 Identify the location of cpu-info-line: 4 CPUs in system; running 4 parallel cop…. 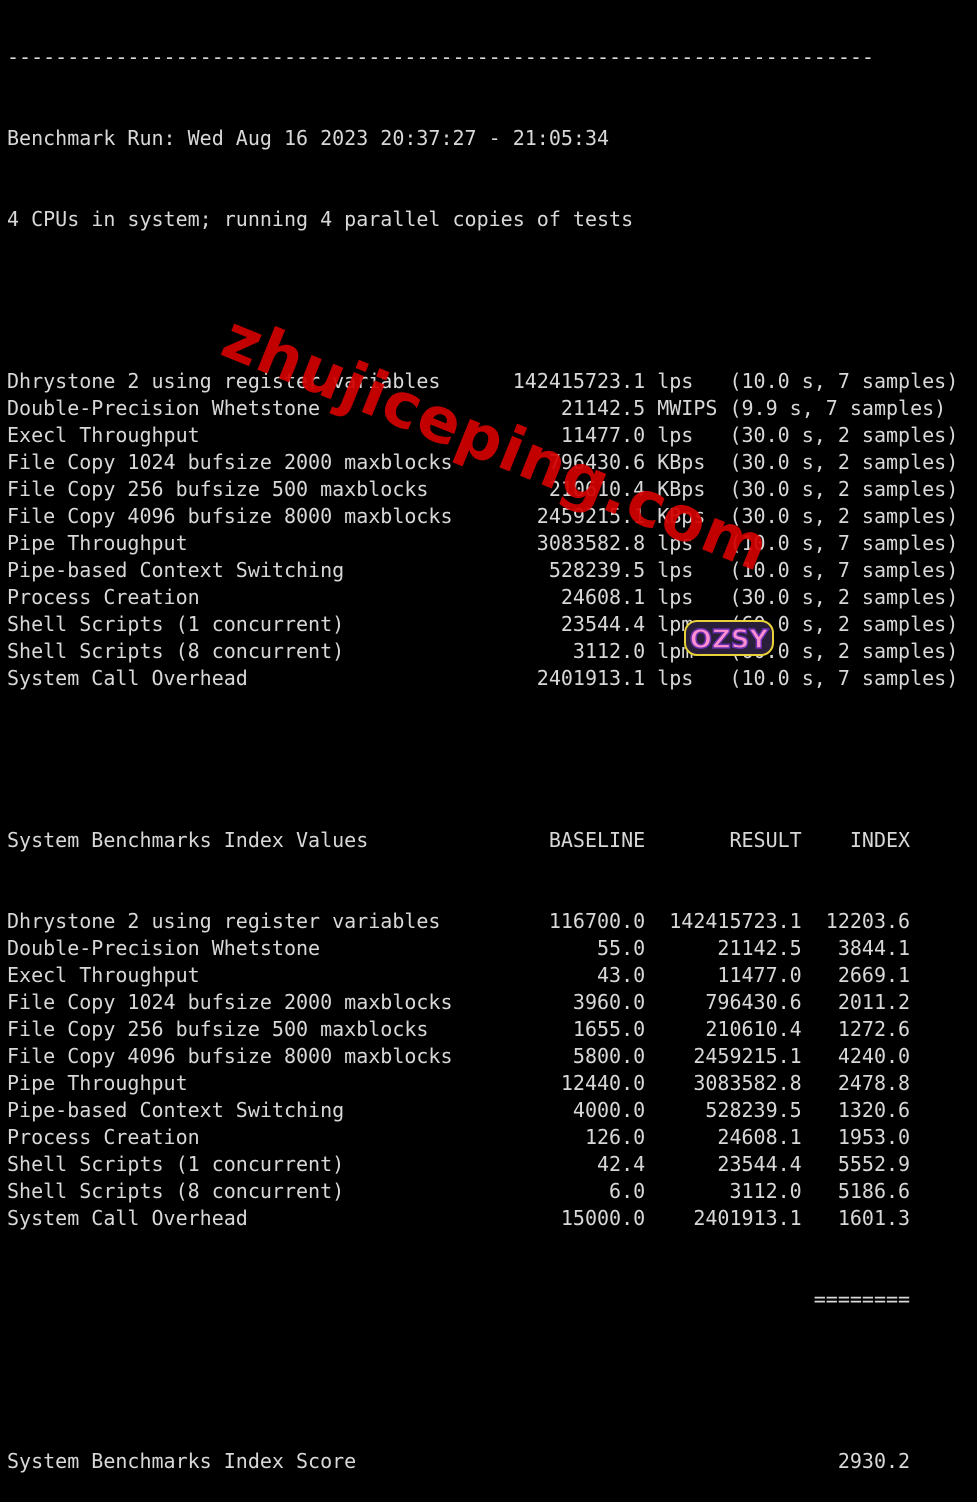
(320, 219).